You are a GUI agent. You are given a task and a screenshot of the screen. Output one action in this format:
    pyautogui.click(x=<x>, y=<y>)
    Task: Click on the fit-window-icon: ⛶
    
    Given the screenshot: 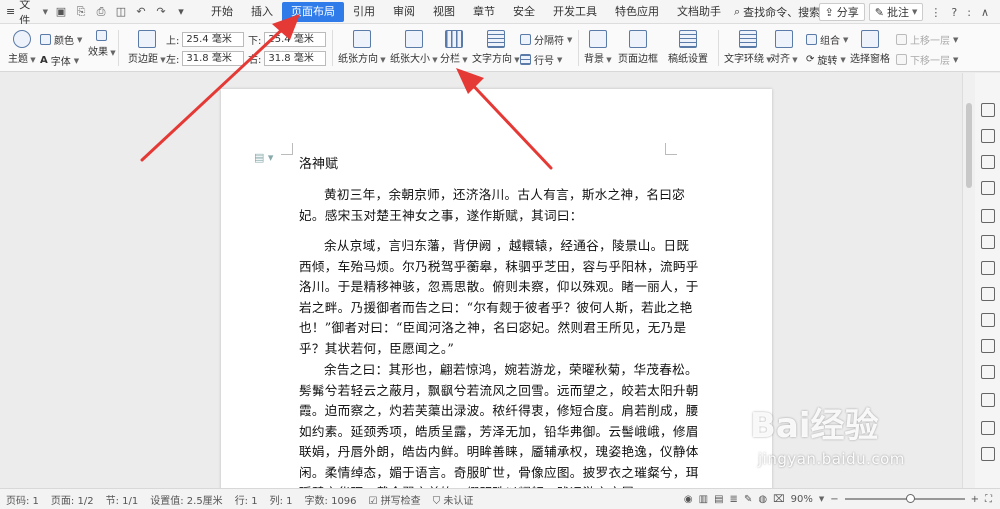 What is the action you would take?
    pyautogui.click(x=988, y=499)
    